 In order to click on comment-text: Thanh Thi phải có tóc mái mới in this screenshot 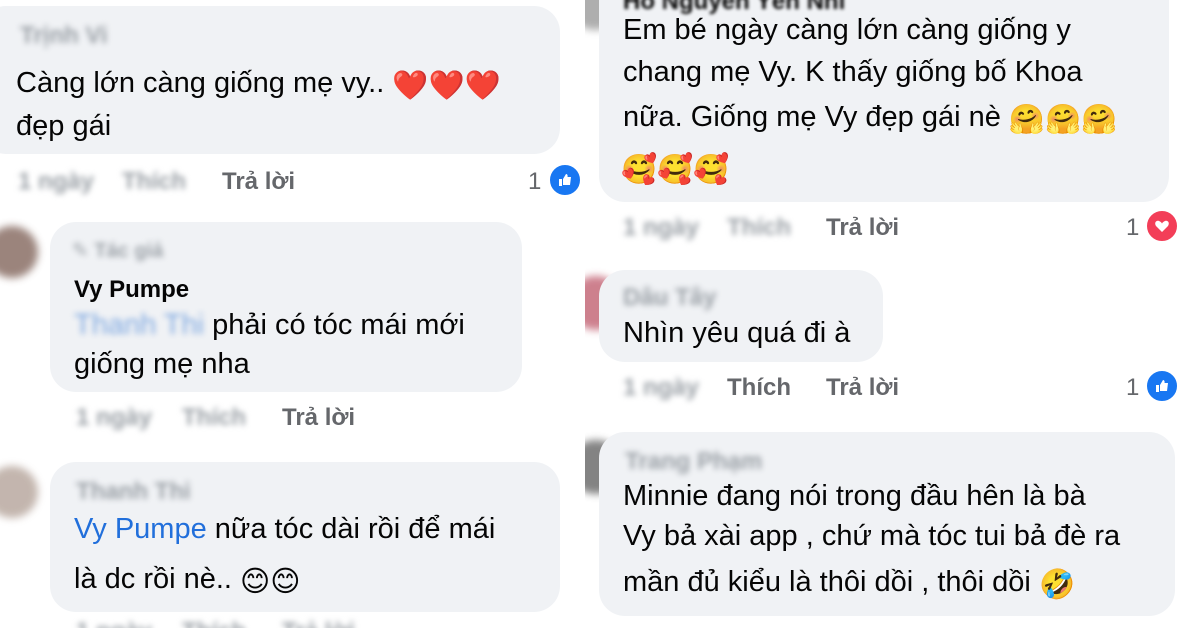, I will do `click(269, 325)`.